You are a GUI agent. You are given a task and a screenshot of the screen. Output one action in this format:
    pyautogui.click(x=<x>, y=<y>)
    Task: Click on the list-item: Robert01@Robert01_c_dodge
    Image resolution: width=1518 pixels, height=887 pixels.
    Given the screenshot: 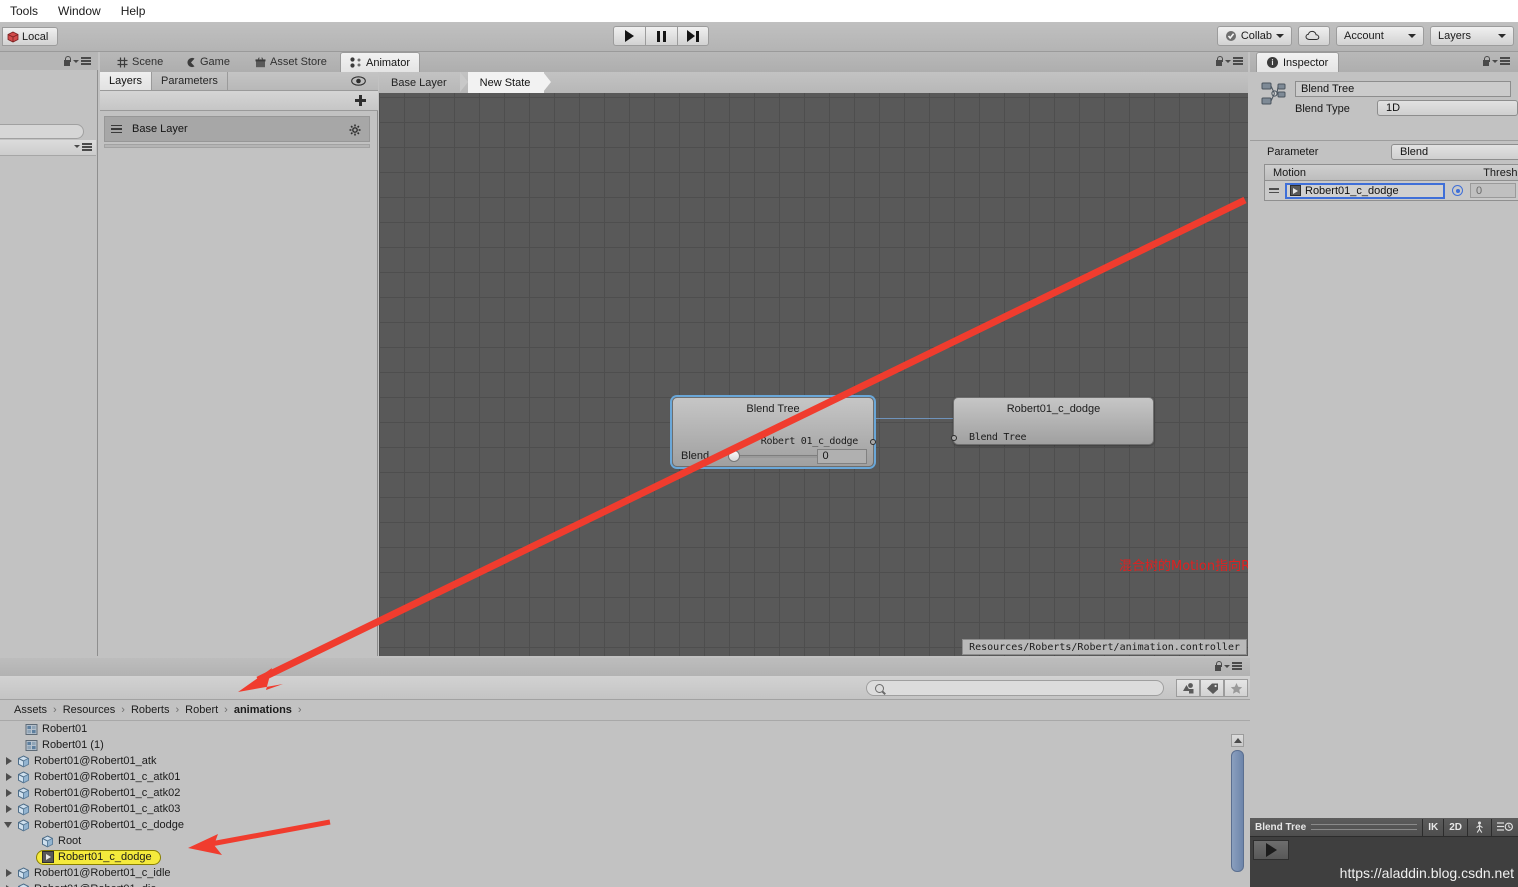 What is the action you would take?
    pyautogui.click(x=616, y=825)
    